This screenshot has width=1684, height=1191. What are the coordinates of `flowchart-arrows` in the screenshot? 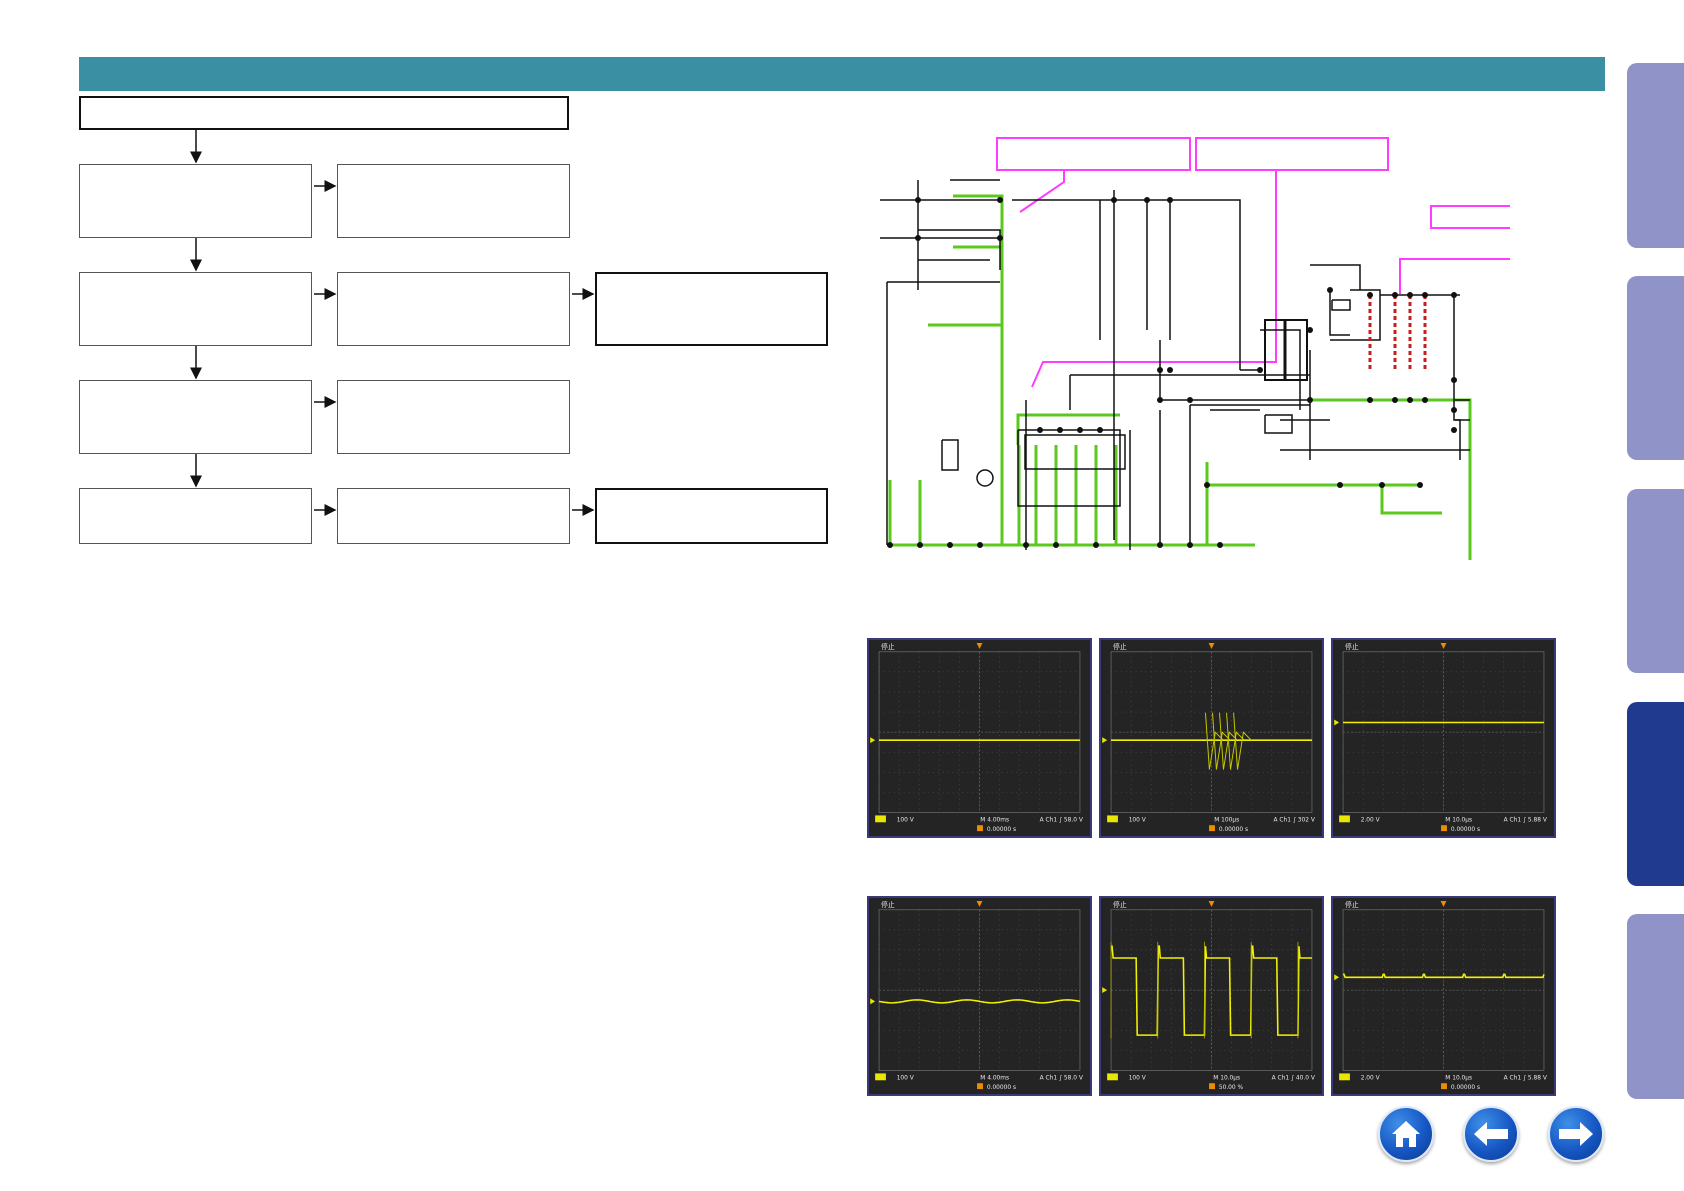 It's located at (392, 323).